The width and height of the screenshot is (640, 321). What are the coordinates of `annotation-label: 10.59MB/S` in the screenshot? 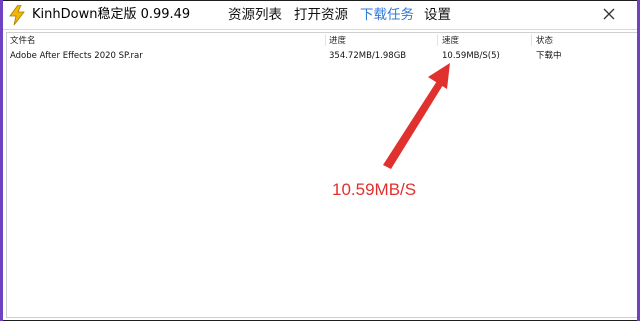 It's located at (374, 189).